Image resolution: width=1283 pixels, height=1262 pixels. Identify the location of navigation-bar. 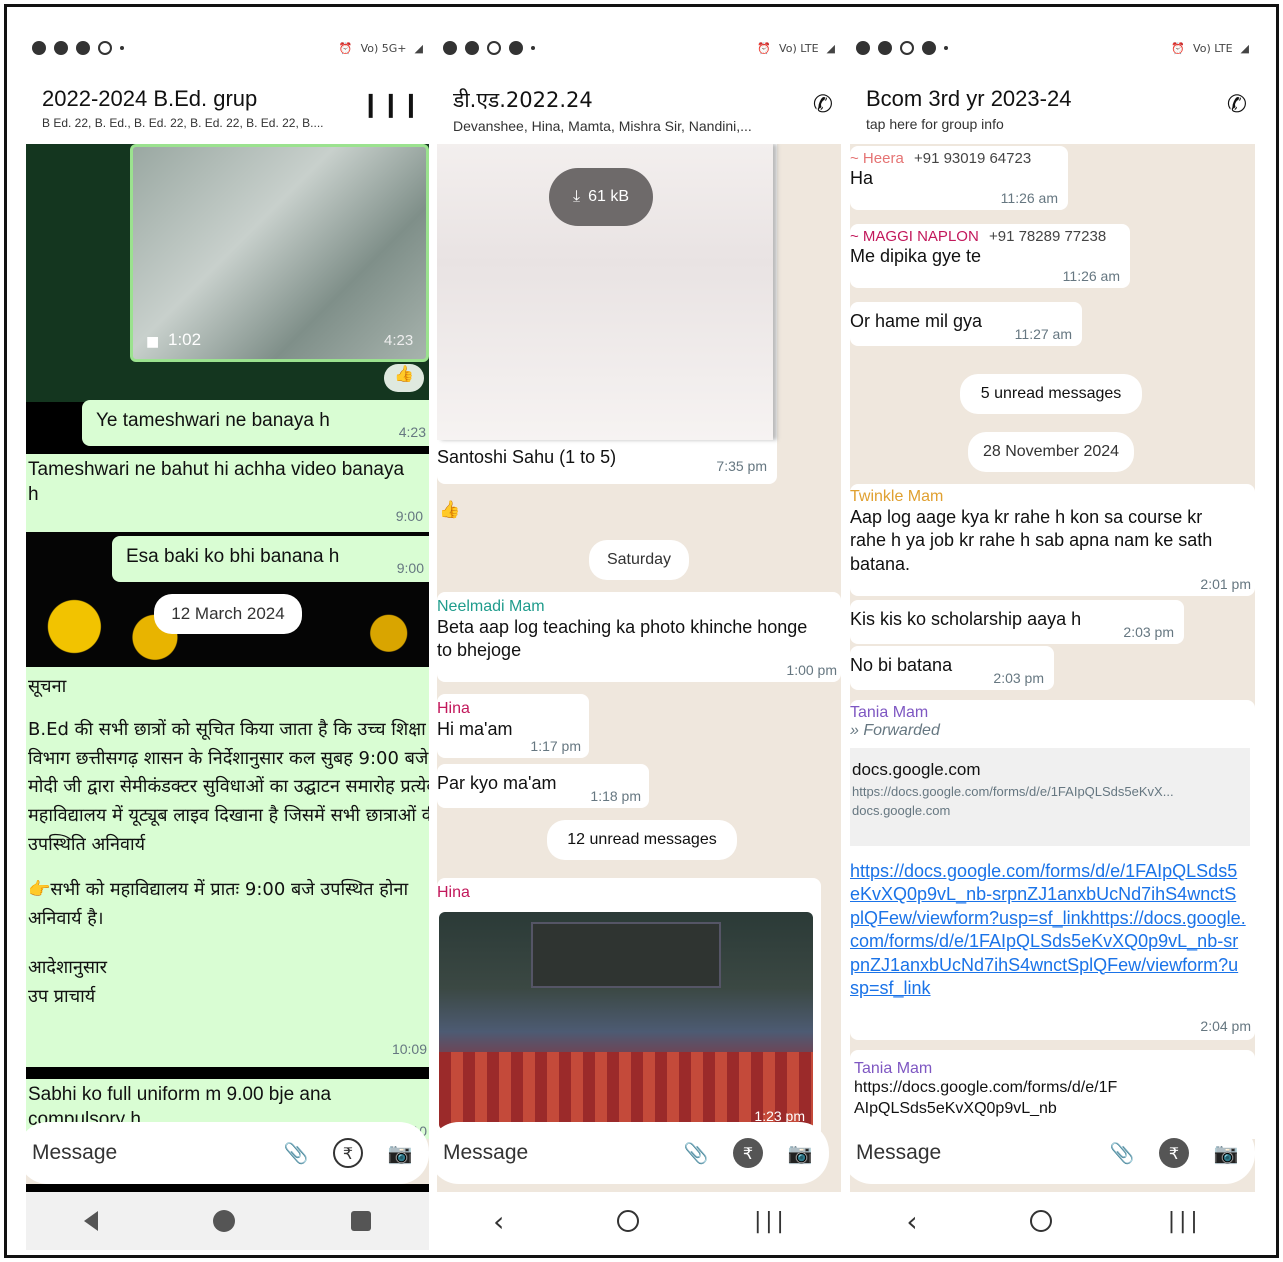
(227, 1221).